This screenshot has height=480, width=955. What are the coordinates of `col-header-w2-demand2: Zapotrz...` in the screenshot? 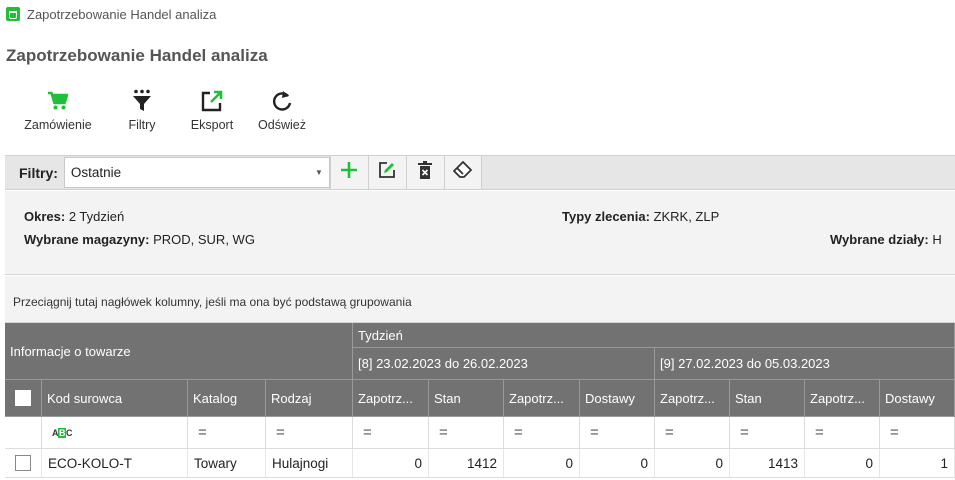 It's located at (842, 398).